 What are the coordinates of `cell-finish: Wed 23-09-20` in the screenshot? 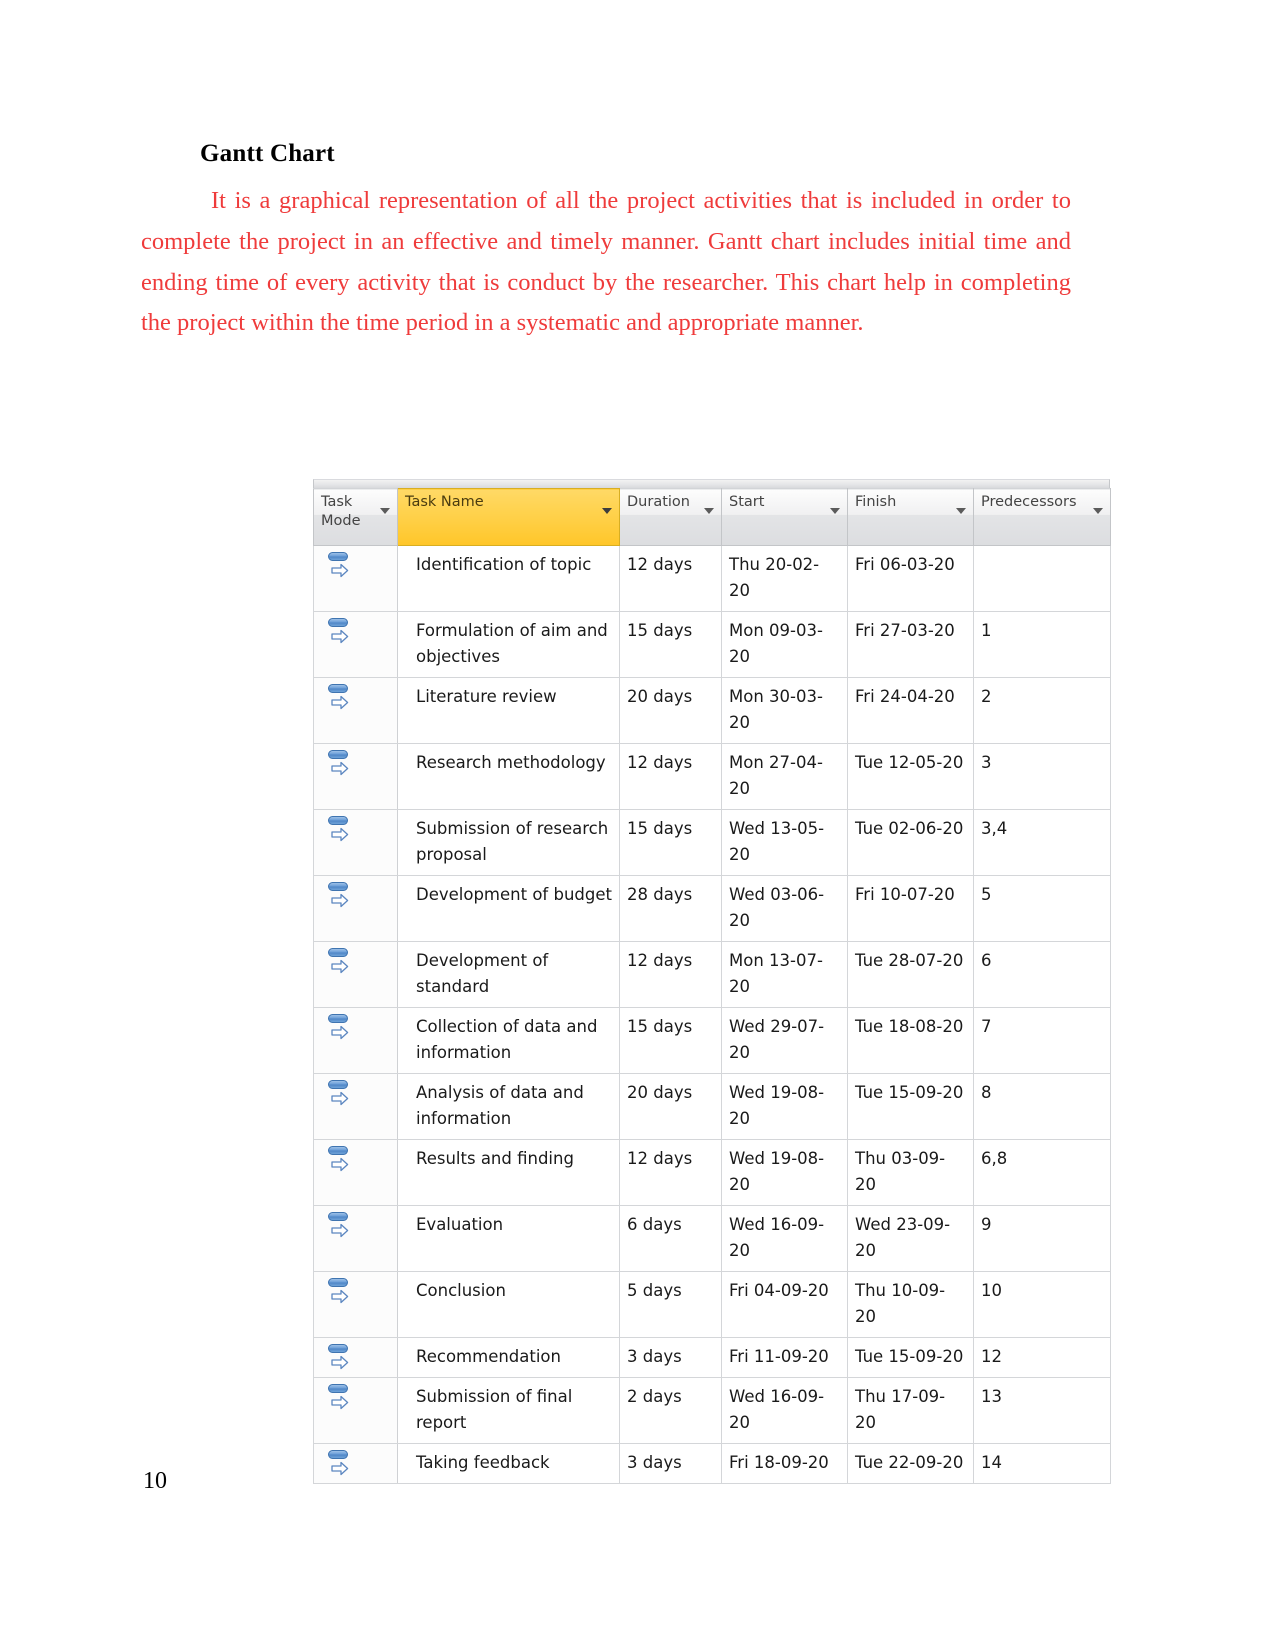 It's located at (910, 1238).